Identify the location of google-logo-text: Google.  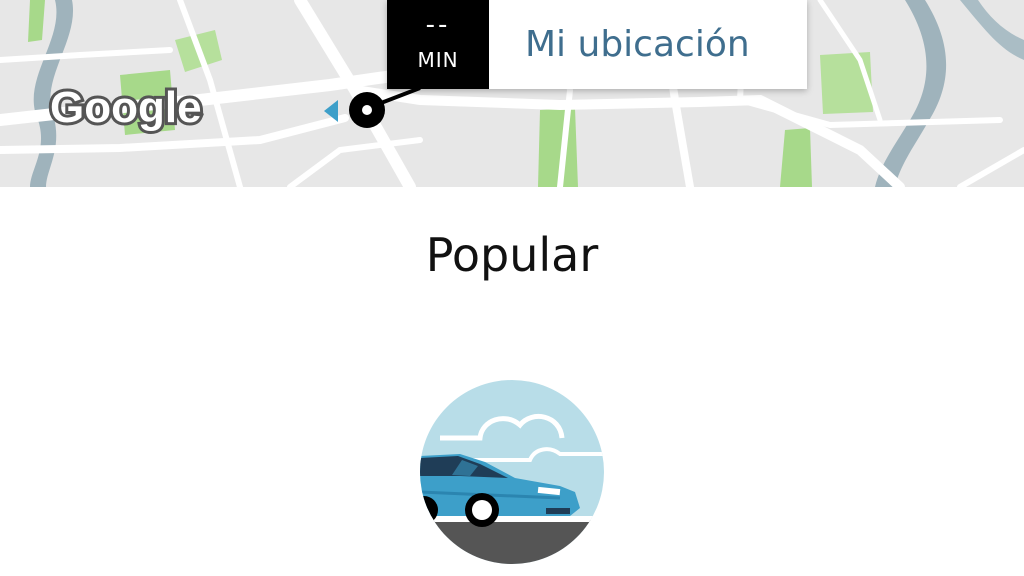
(126, 107).